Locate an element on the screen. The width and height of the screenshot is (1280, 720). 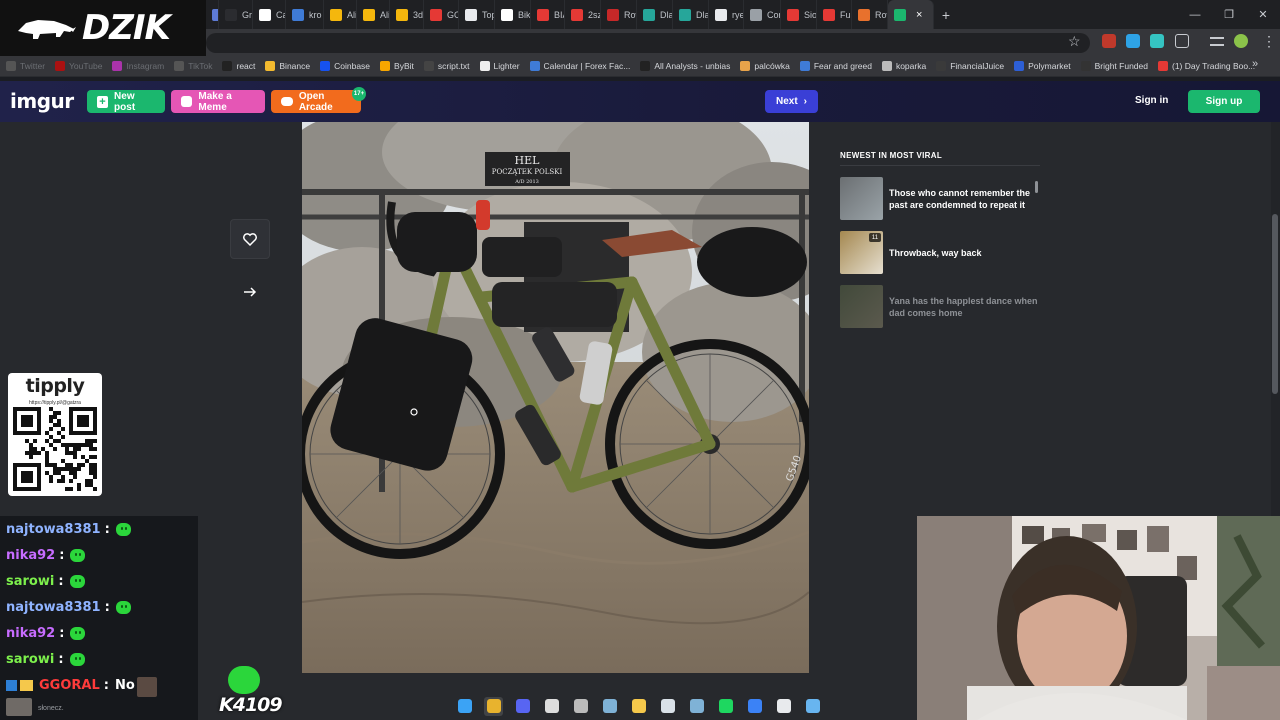
bookmark-item: Fear and greed is located at coordinates (835, 66).